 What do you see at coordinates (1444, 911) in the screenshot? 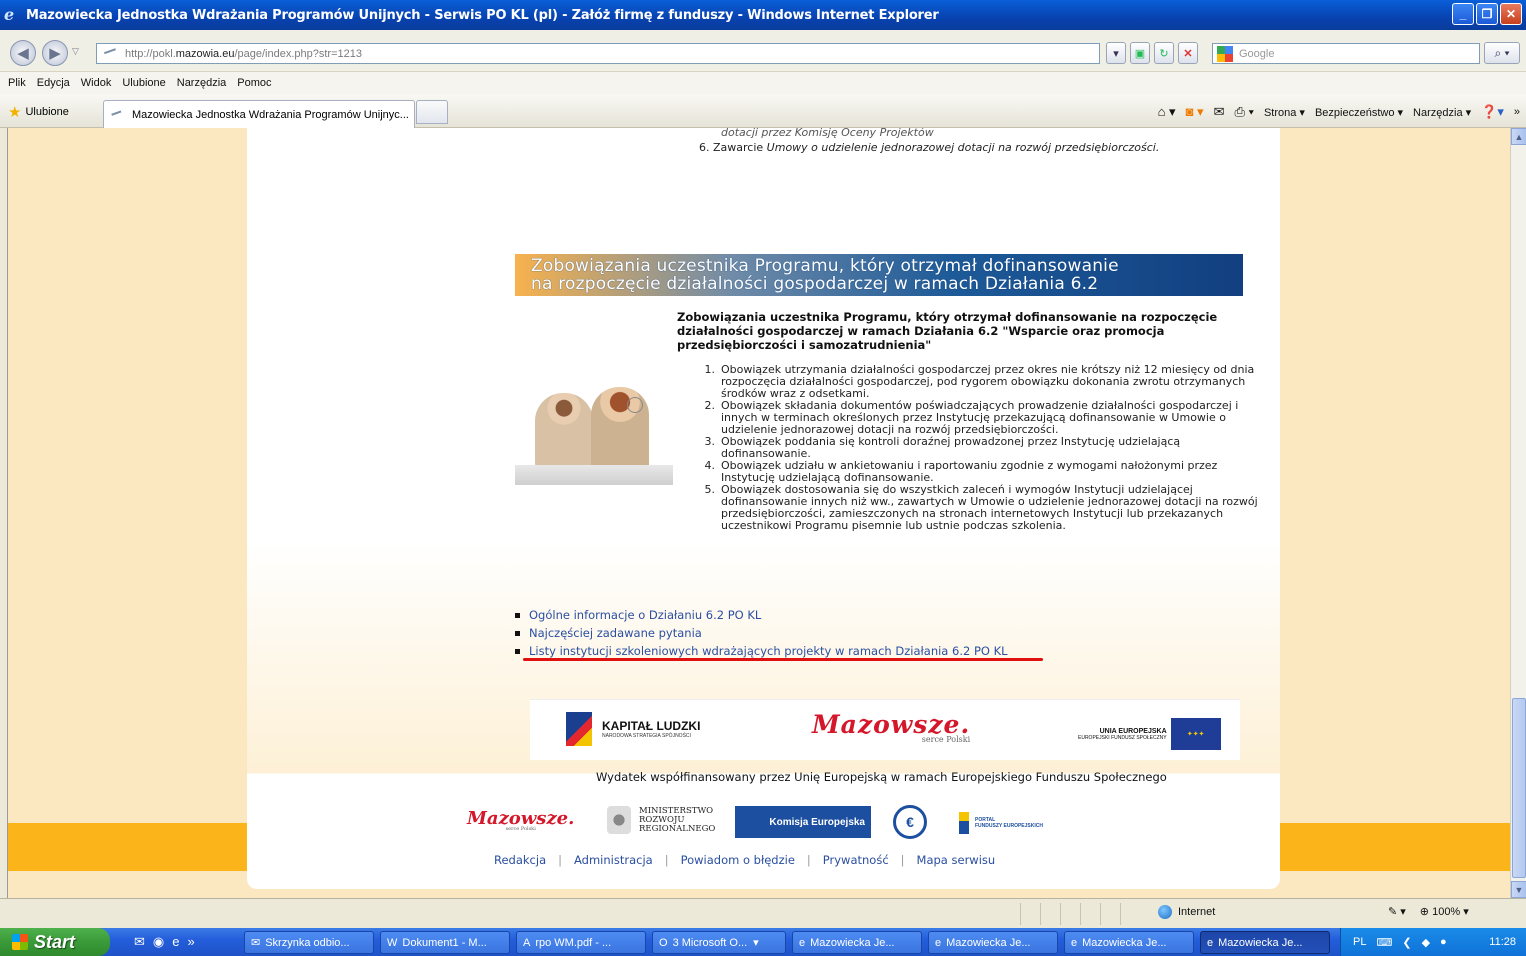
I see `zoom-control: ⊕ 100% ▾` at bounding box center [1444, 911].